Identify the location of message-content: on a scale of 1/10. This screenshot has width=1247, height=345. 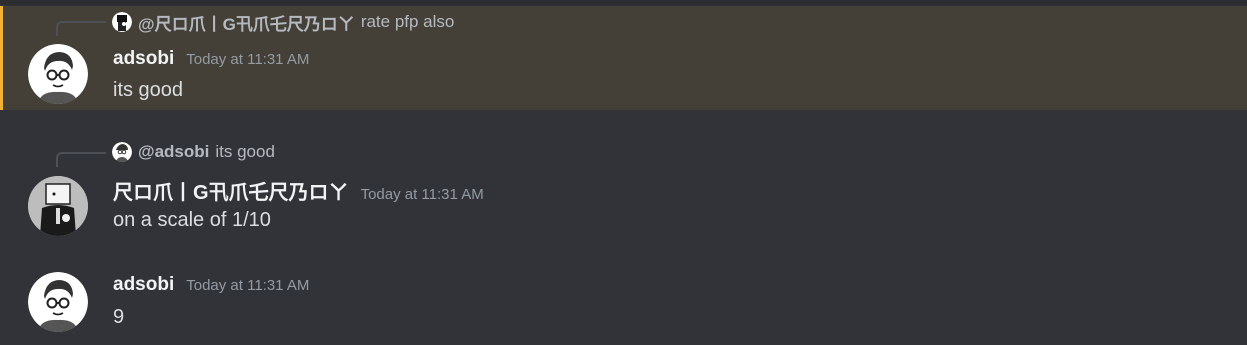
(192, 220).